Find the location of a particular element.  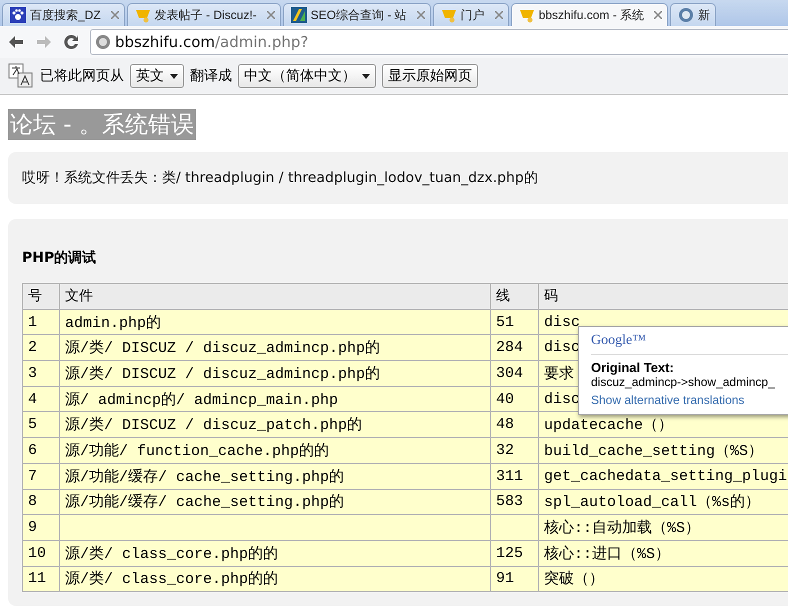

table-cell: get_cachedata_setting_plugi is located at coordinates (663, 476).